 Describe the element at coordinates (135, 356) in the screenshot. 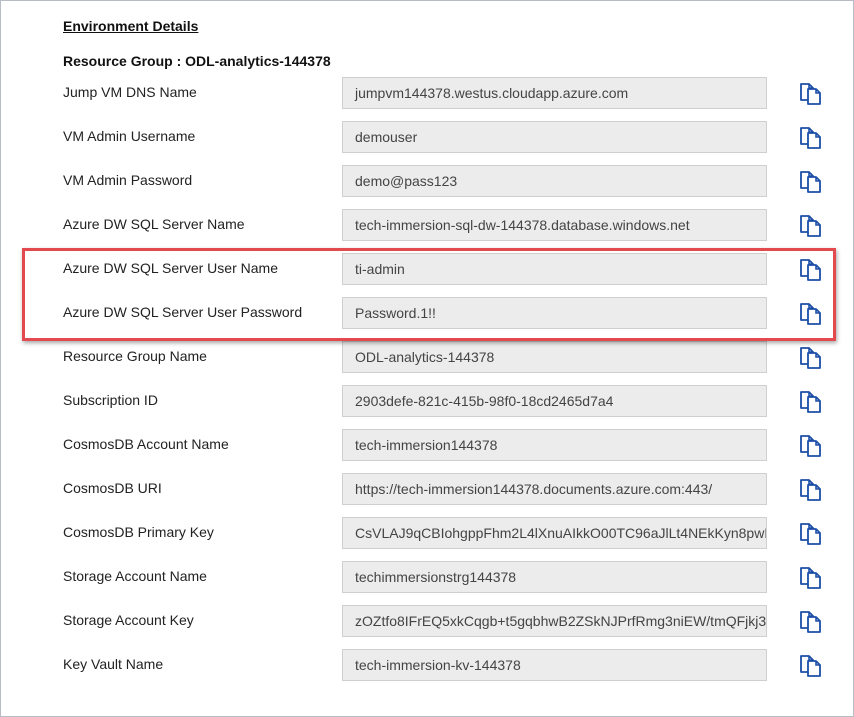

I see `field-label: Resource Group Name` at that location.